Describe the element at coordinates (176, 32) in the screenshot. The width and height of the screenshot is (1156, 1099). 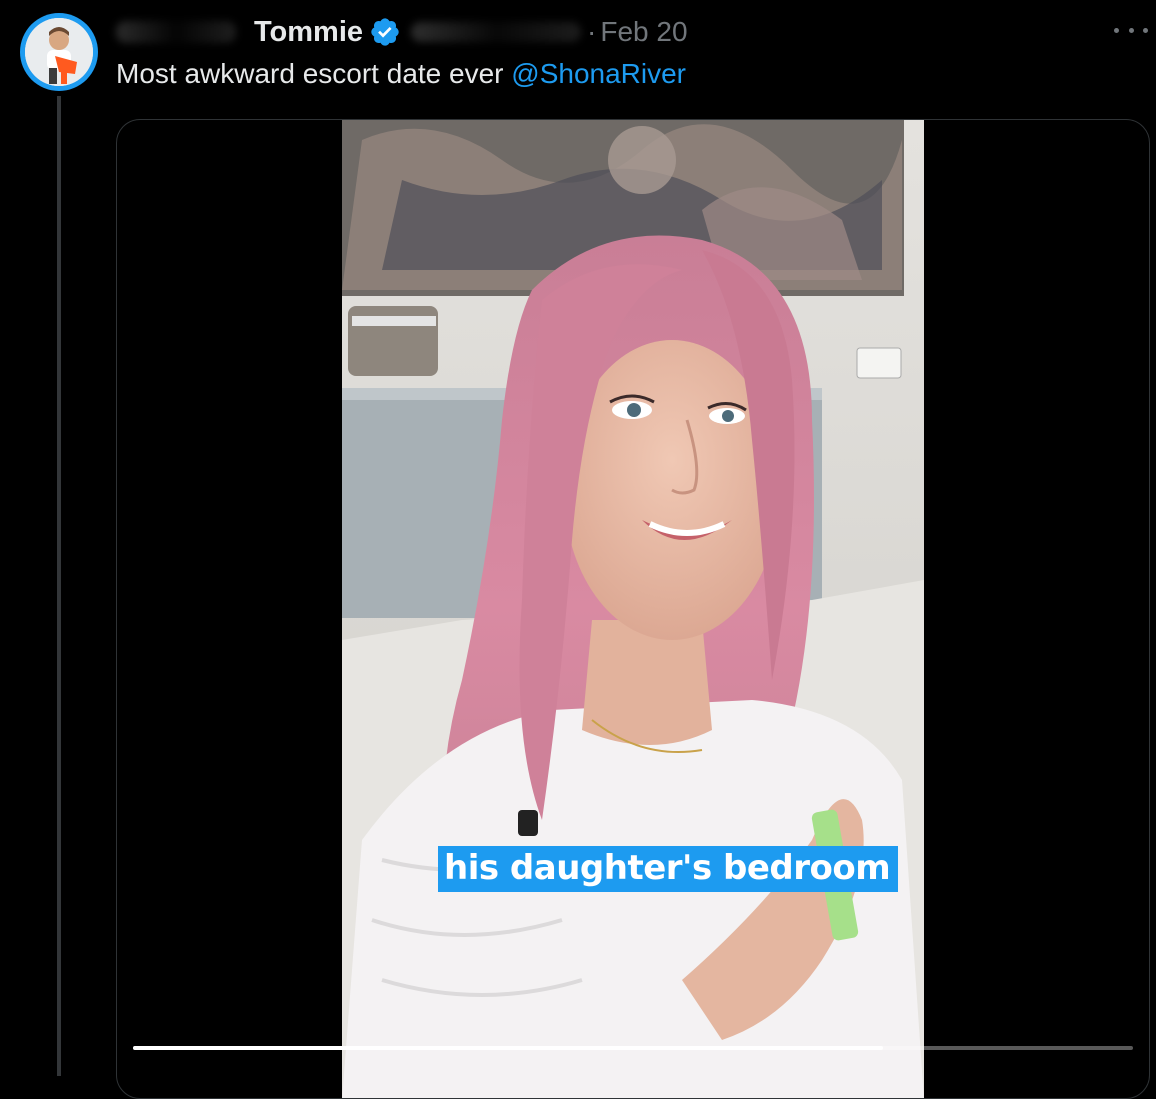
I see `redacted-prefix` at that location.